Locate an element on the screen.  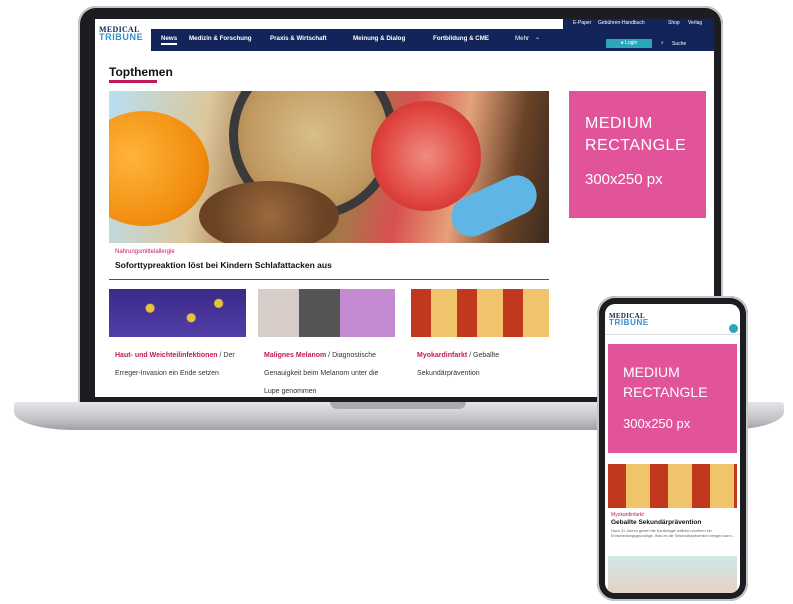
hero-image is located at coordinates (329, 167).